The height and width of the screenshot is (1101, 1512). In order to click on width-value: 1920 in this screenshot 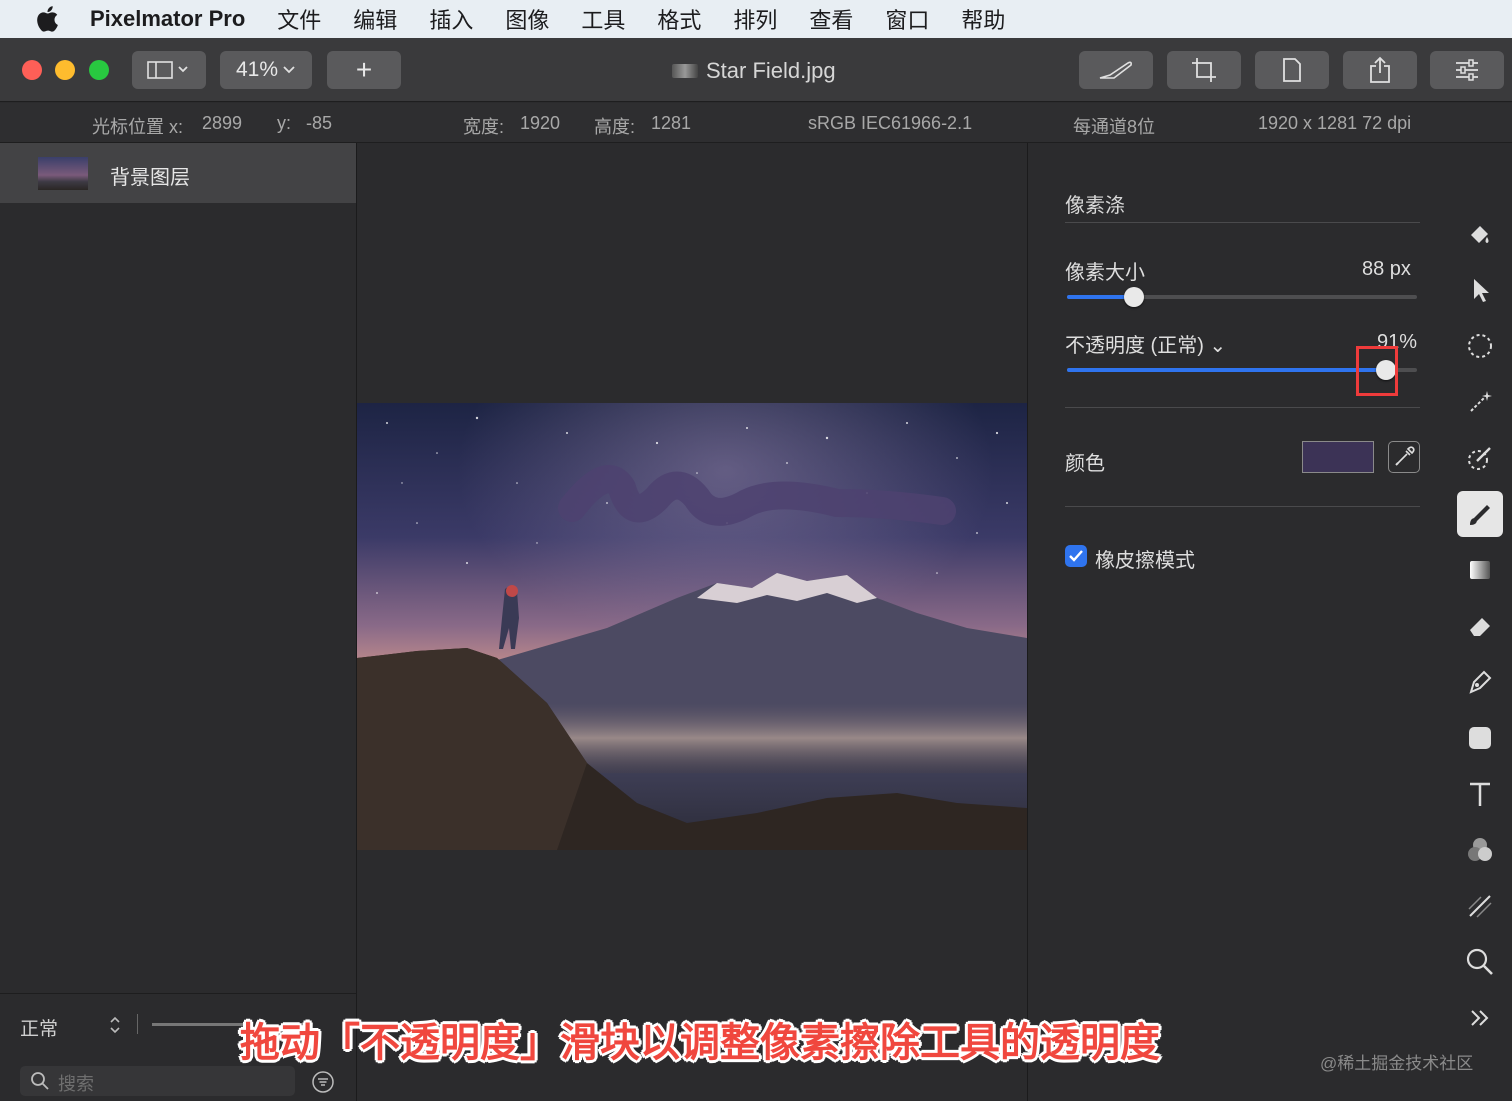, I will do `click(540, 123)`.